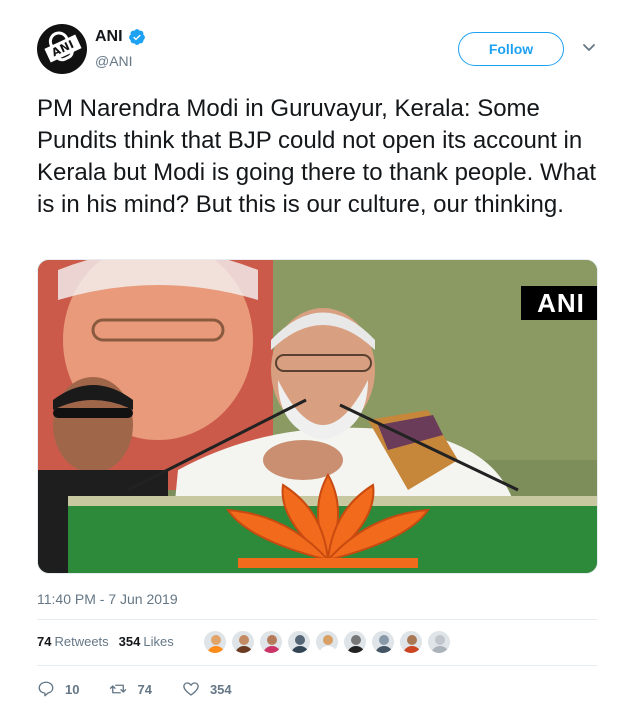 This screenshot has height=720, width=632. Describe the element at coordinates (62, 49) in the screenshot. I see `account-avatar: ANI` at that location.